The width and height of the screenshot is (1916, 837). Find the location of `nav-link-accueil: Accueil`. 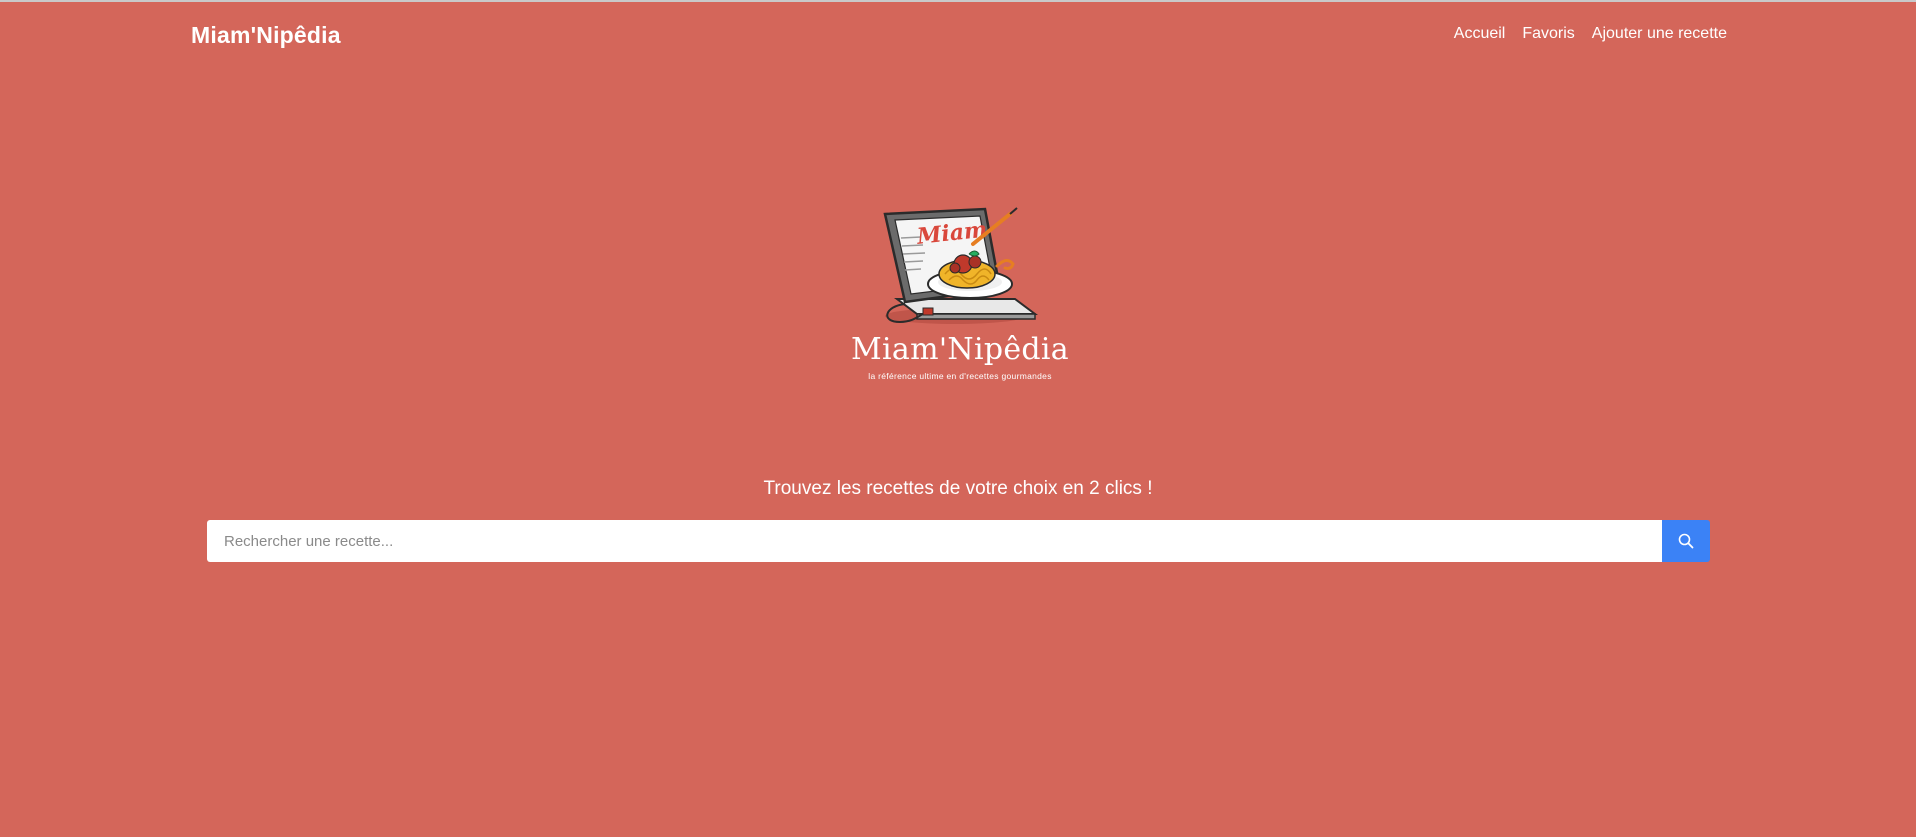

nav-link-accueil: Accueil is located at coordinates (1480, 34).